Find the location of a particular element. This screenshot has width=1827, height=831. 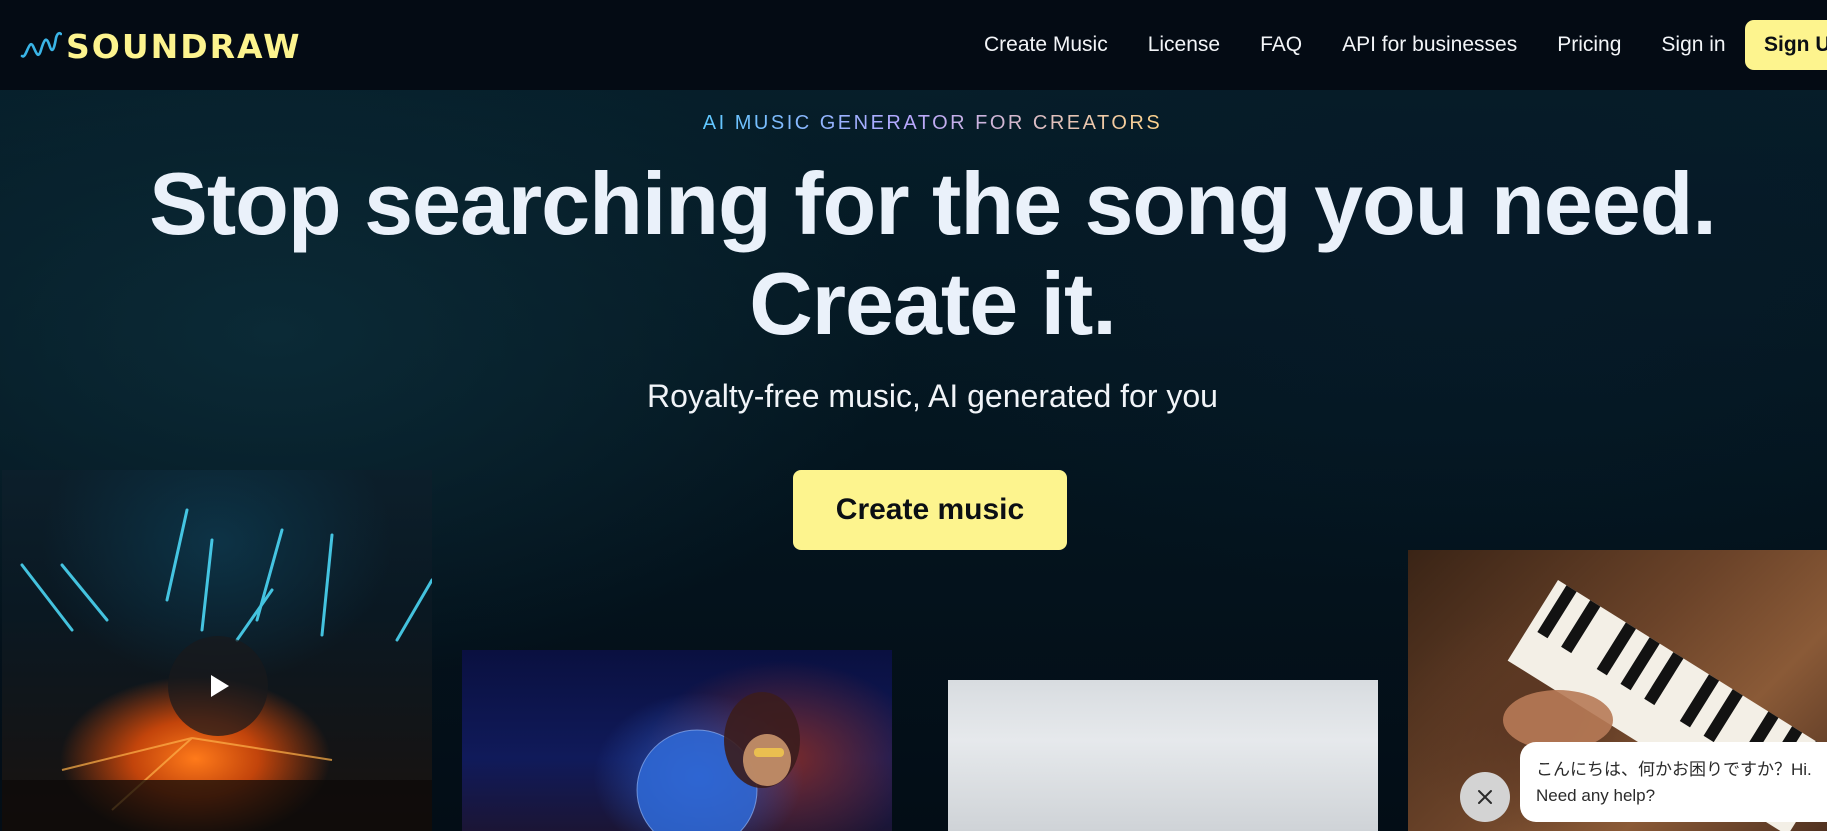

hero-eyebrow: AI MUSIC GENERATOR FOR CREATORS is located at coordinates (913, 123).